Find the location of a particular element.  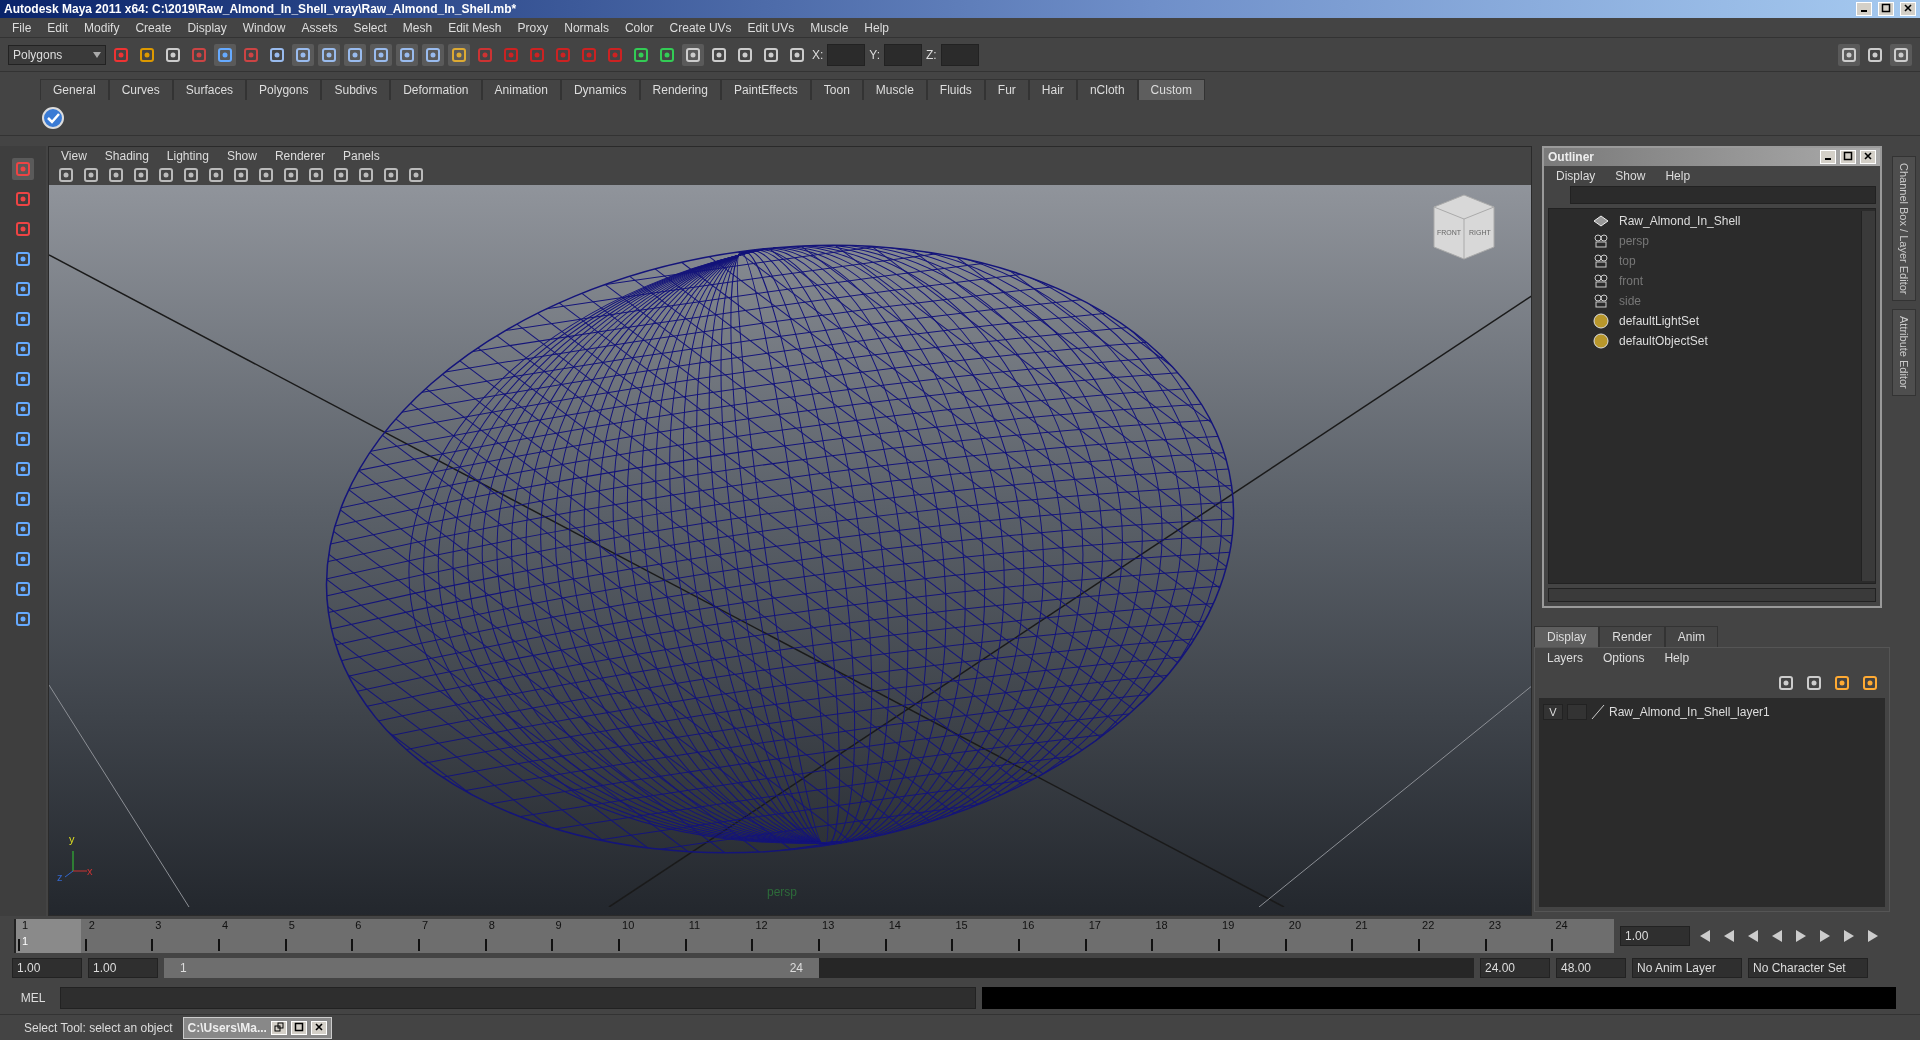

layer-name: Raw_Almond_In_Shell_layer1 is located at coordinates (1689, 712).